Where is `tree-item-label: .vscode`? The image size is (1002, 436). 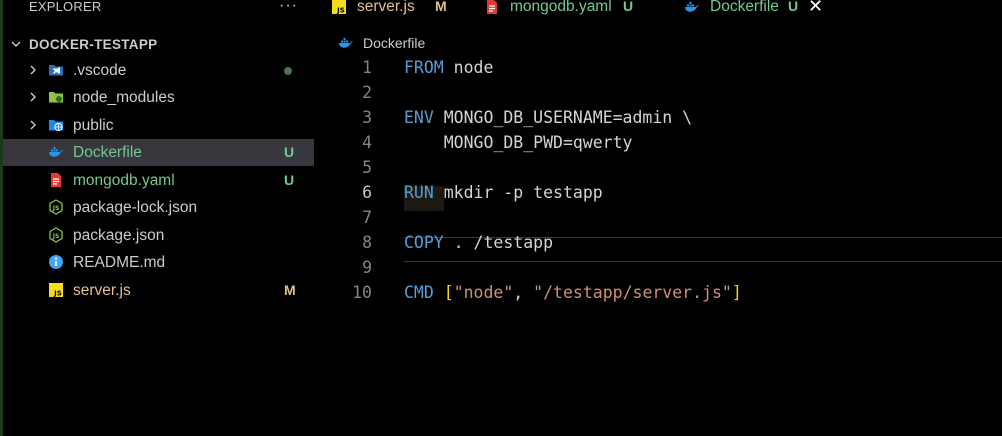
tree-item-label: .vscode is located at coordinates (100, 70).